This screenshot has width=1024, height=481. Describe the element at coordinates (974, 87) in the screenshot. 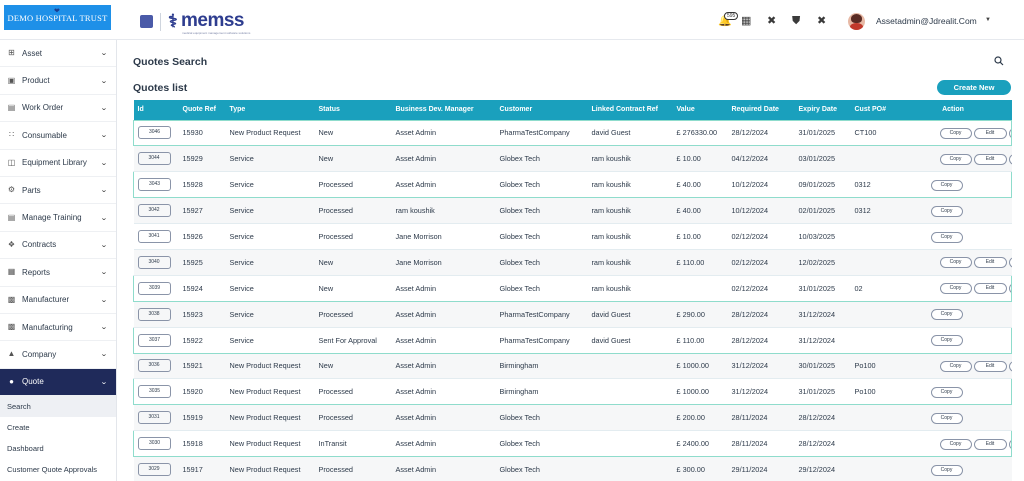

I see `create-new-button: Create New` at that location.